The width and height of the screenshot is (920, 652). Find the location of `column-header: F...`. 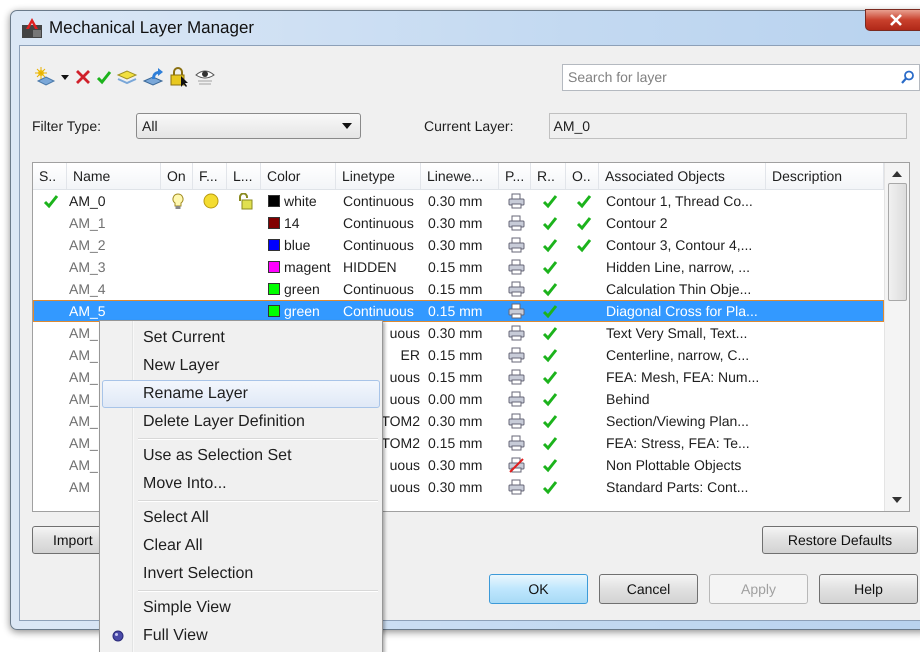

column-header: F... is located at coordinates (210, 176).